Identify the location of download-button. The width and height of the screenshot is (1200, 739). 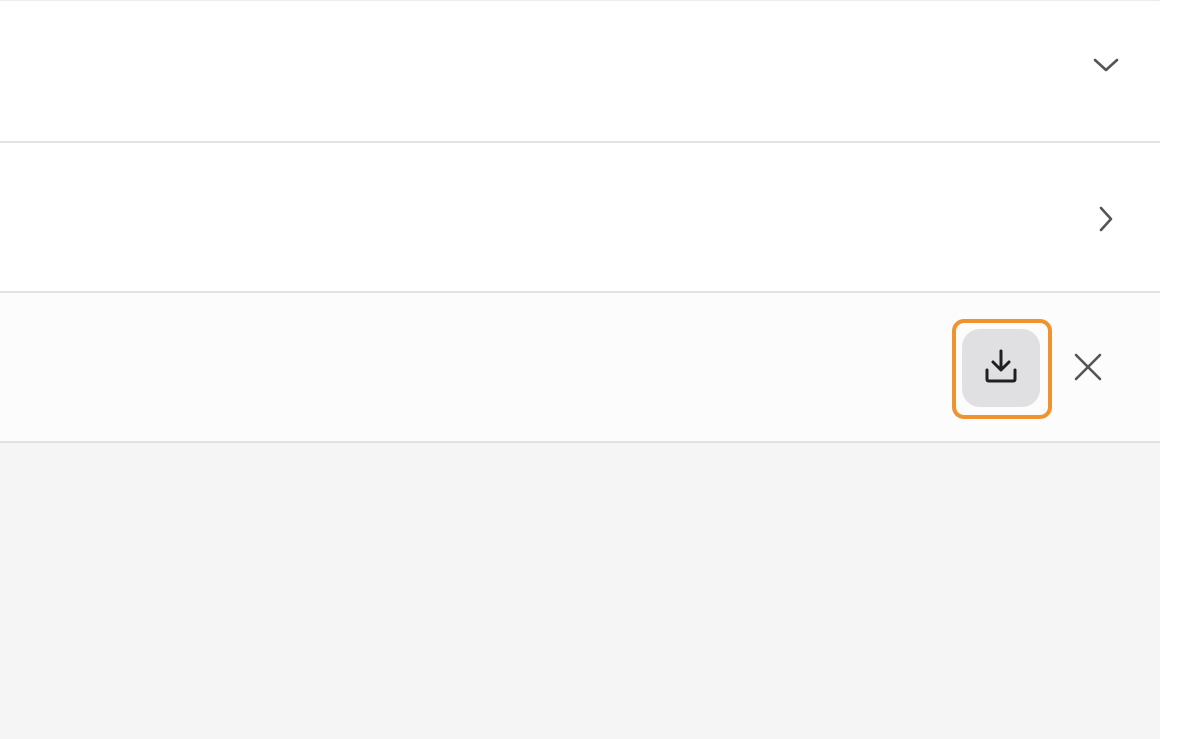
(1001, 368).